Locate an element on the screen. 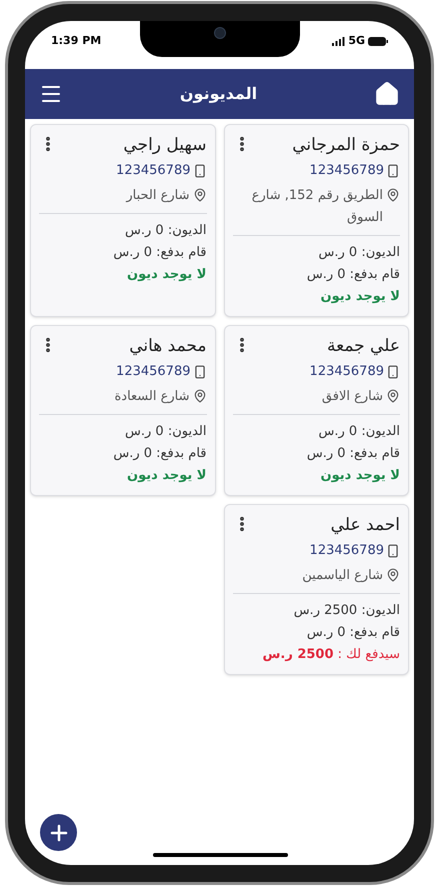 Image resolution: width=439 pixels, height=886 pixels. signal-icon is located at coordinates (339, 41).